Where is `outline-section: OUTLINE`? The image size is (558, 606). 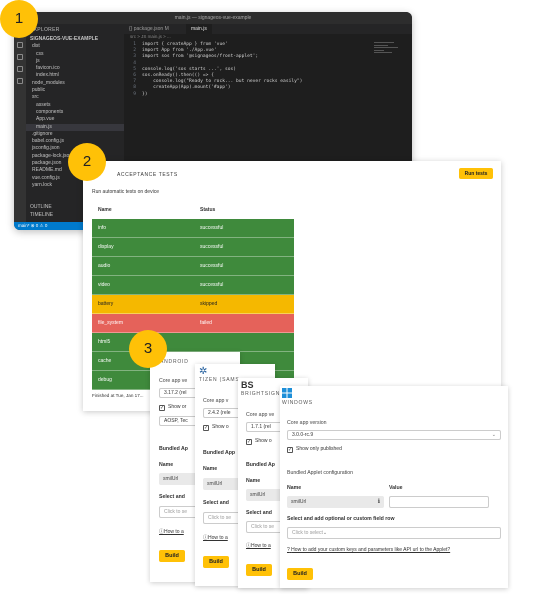 outline-section: OUTLINE is located at coordinates (39, 207).